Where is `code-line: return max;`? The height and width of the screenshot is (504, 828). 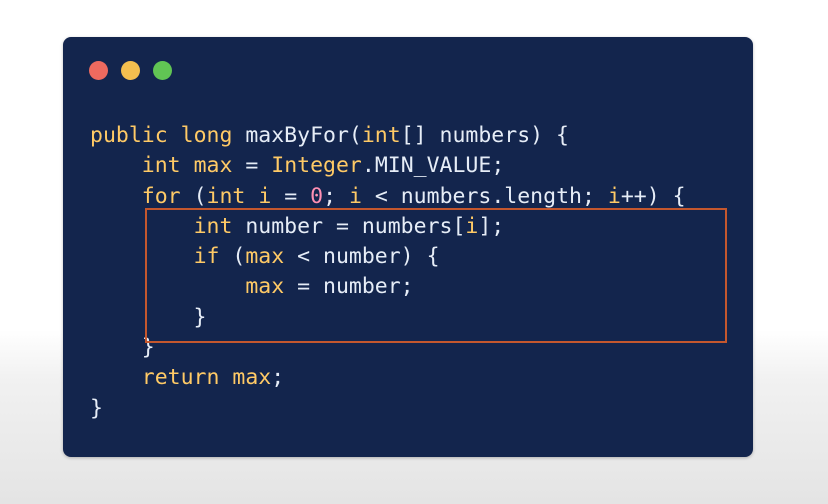
code-line: return max; is located at coordinates (388, 378).